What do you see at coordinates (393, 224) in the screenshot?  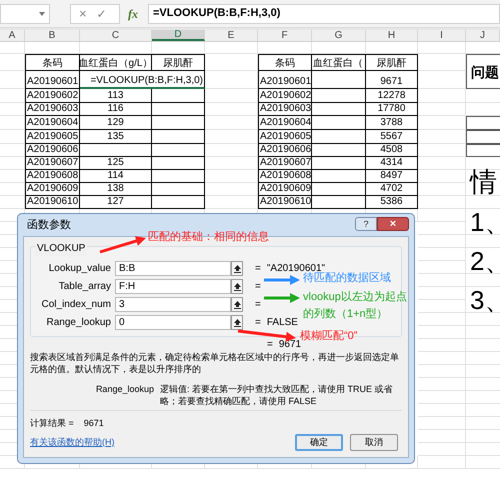 I see `close-button: ×` at bounding box center [393, 224].